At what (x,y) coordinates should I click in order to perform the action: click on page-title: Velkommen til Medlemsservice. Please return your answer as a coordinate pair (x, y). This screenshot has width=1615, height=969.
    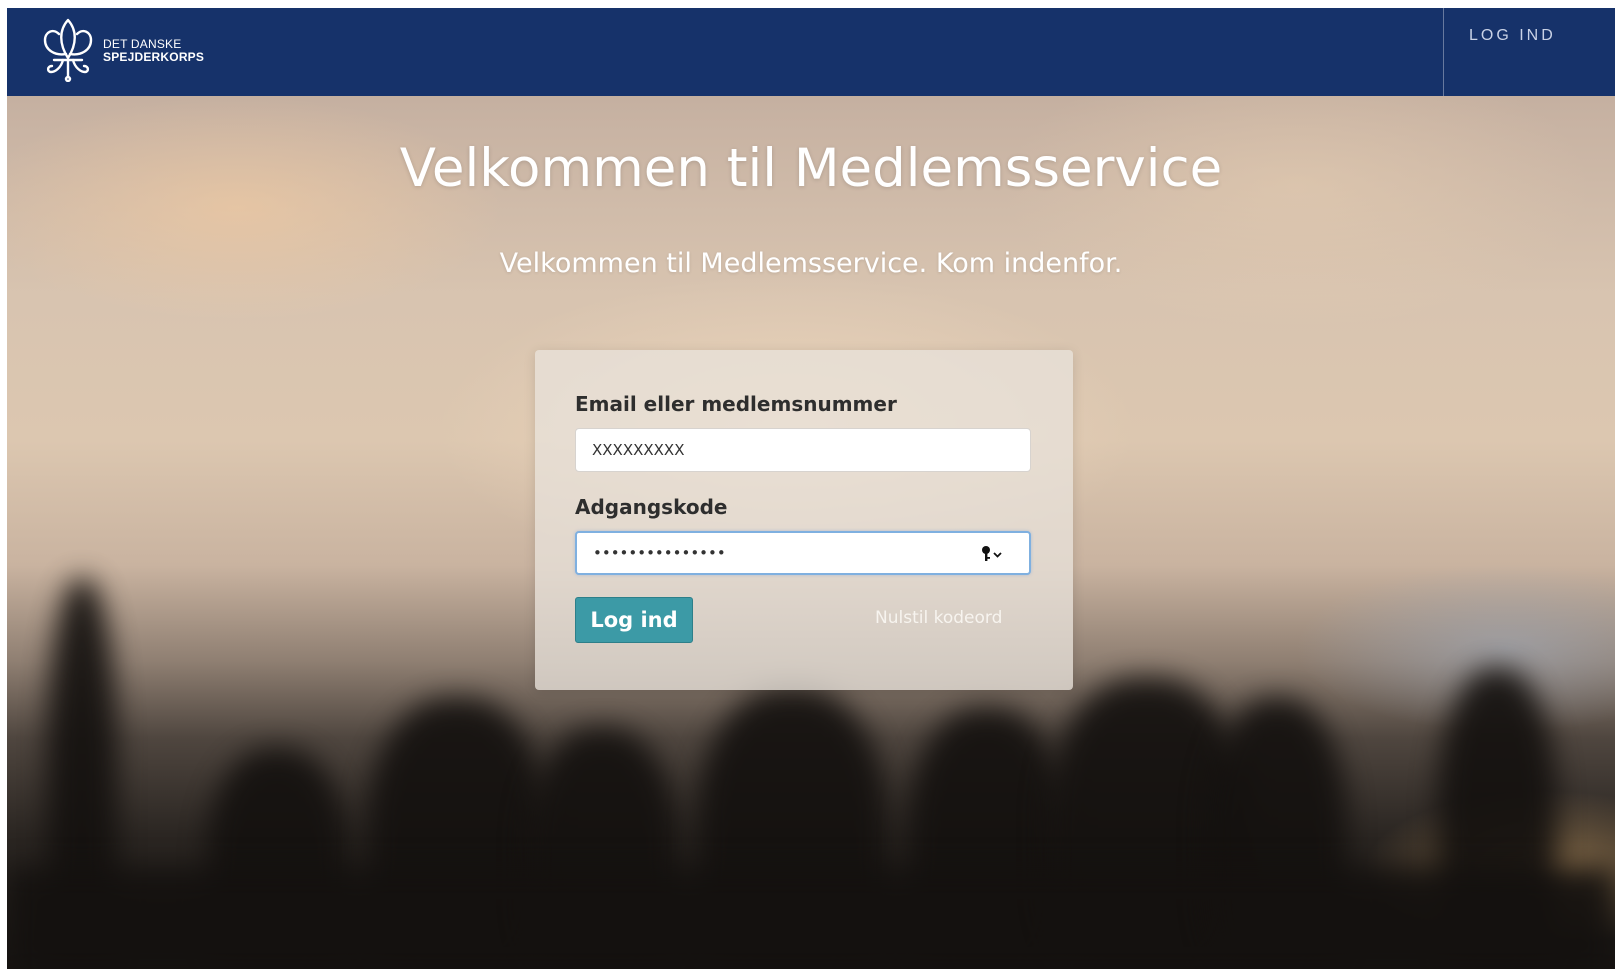
    Looking at the image, I should click on (811, 168).